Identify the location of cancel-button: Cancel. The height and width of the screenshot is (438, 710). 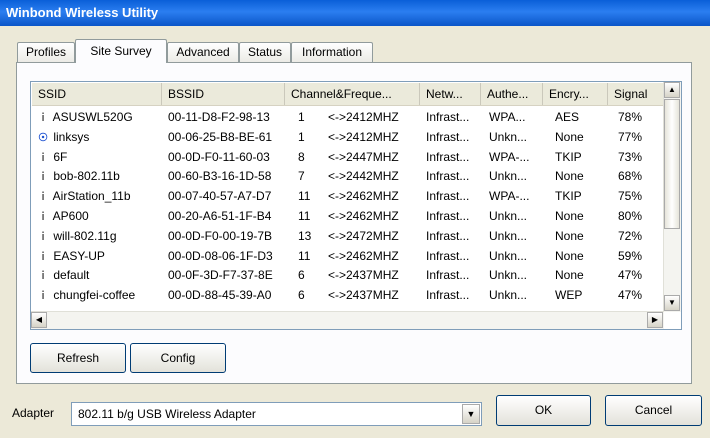
(653, 410).